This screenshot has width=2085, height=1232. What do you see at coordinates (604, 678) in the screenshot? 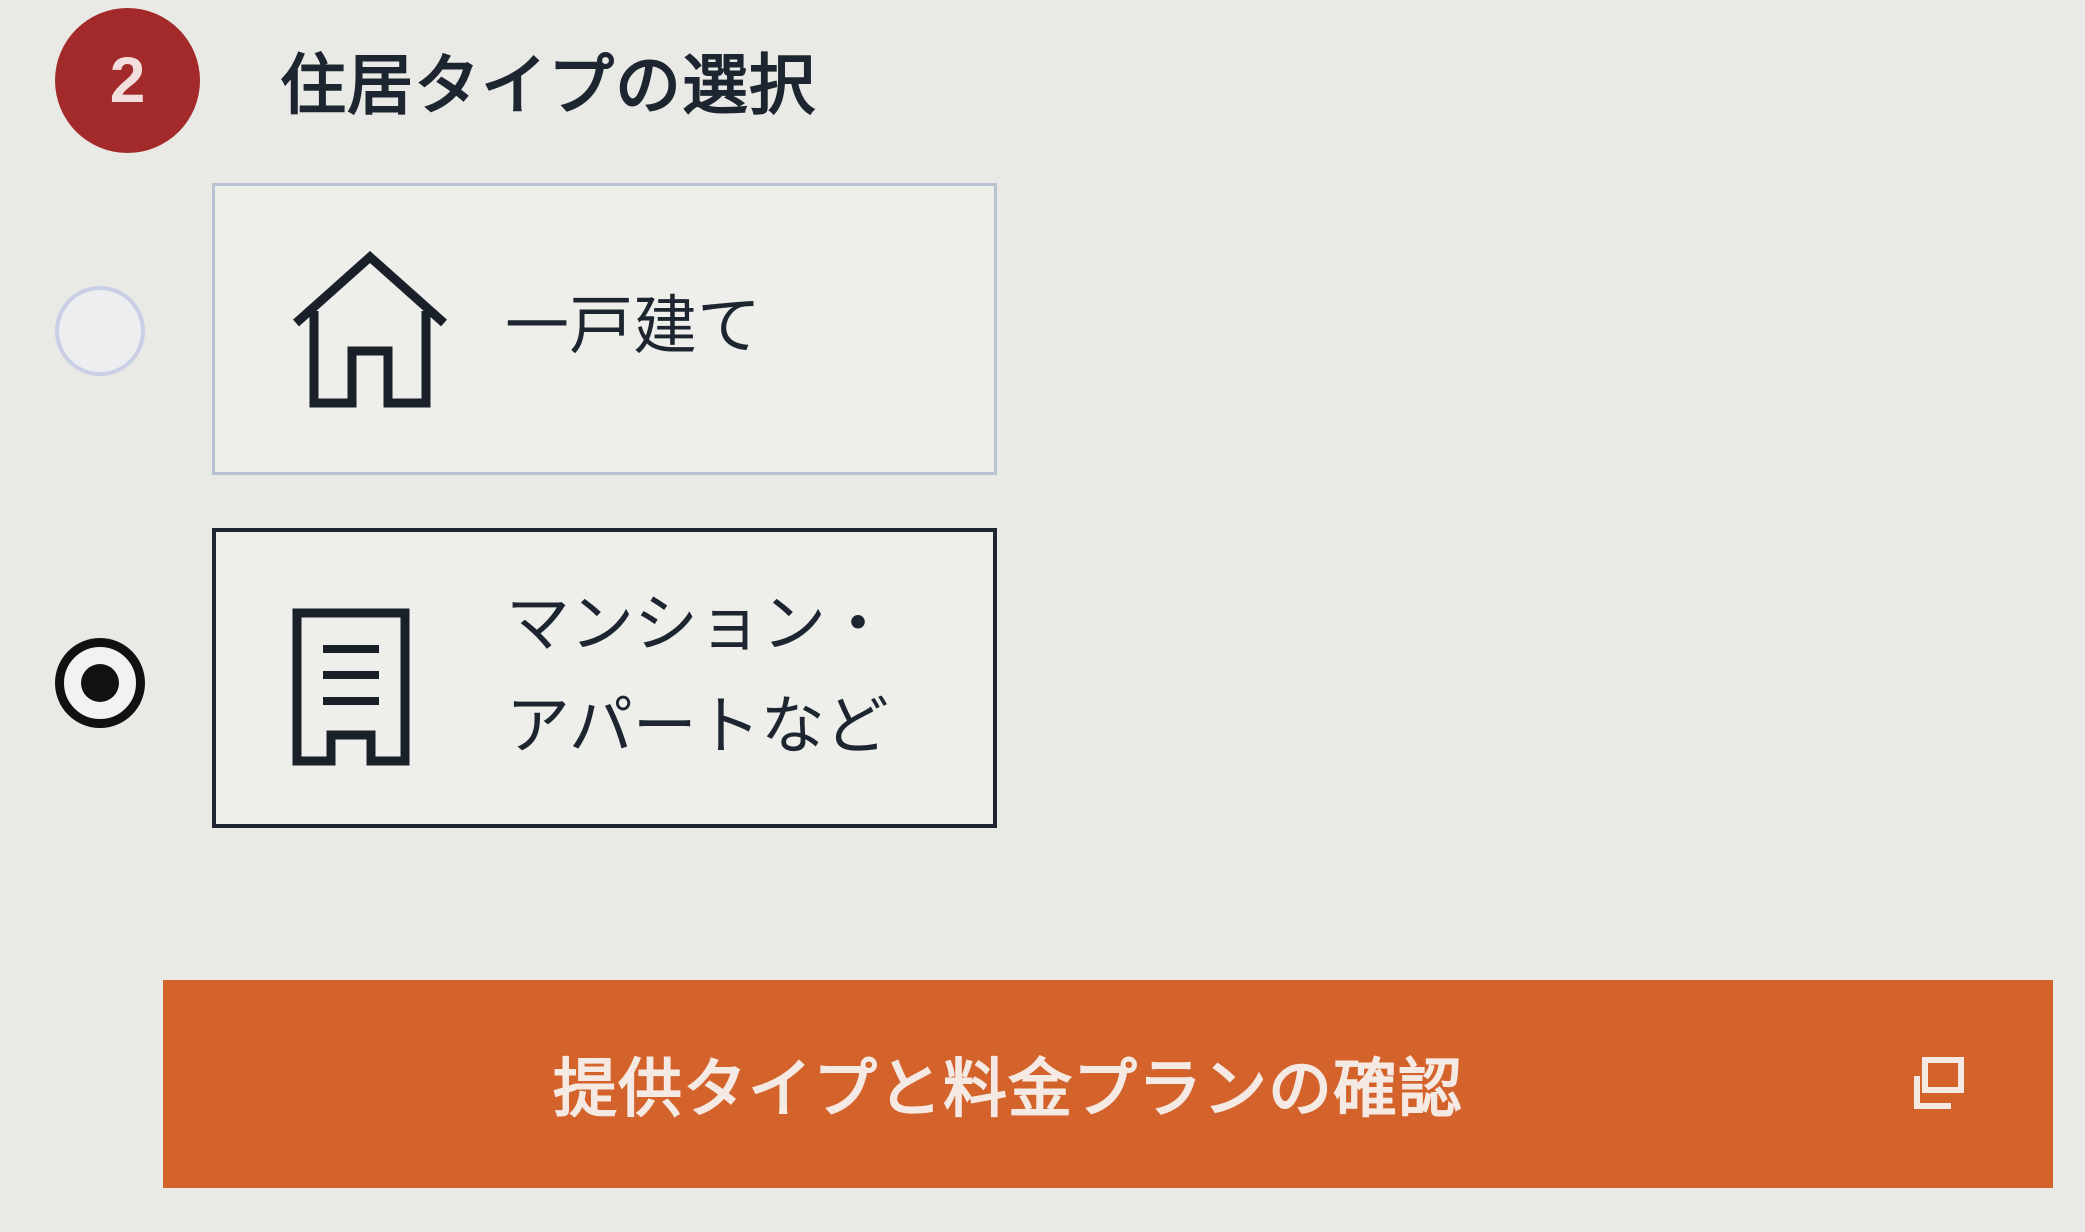
I see `option-card-apartment: マンション・ アパートなど` at bounding box center [604, 678].